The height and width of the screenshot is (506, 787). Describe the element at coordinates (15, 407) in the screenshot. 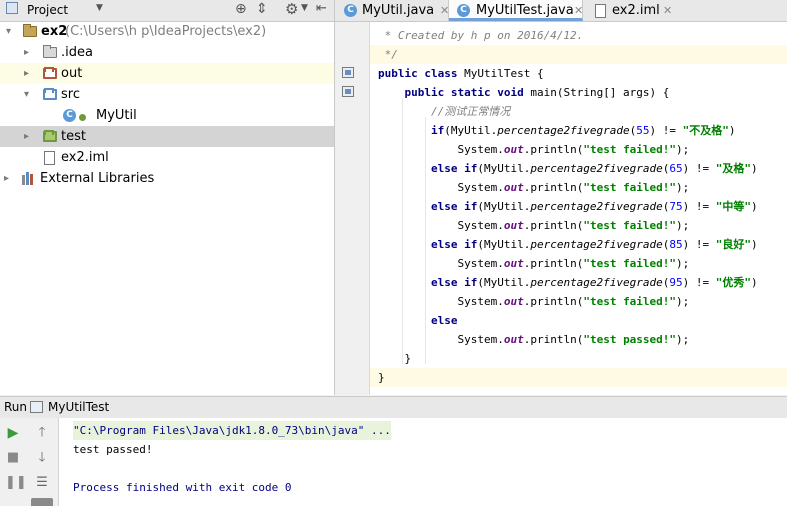

I see `run-panel-label: Run` at that location.